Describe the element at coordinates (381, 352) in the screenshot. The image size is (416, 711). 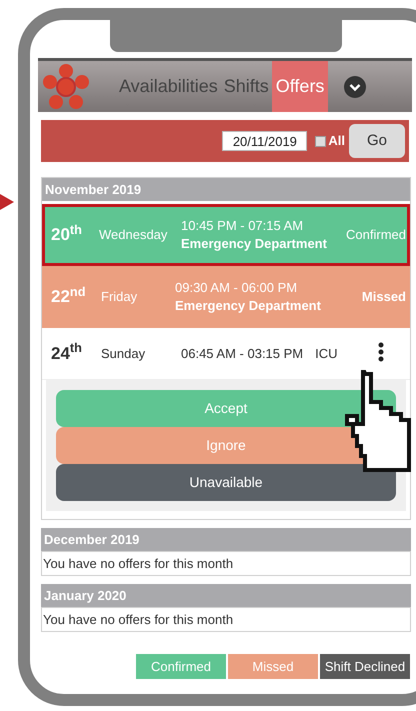
I see `more-icon` at that location.